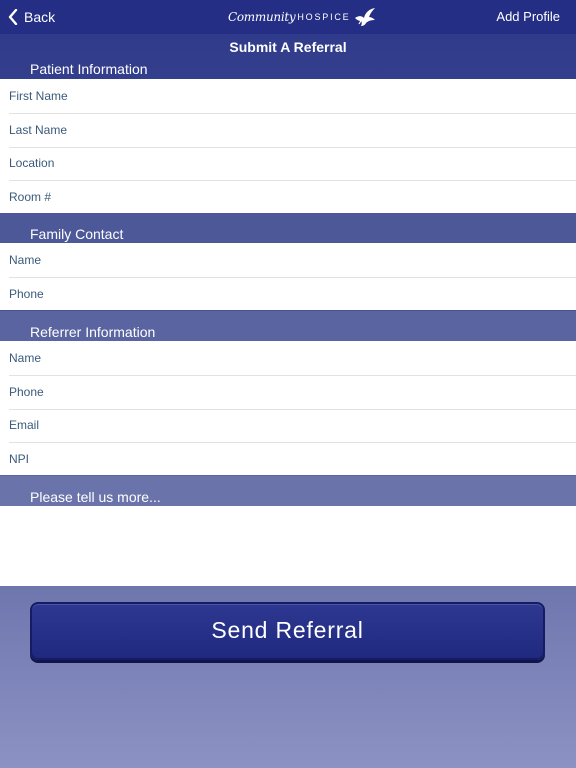 The width and height of the screenshot is (576, 768). I want to click on add-profile-button: Add Profile, so click(528, 16).